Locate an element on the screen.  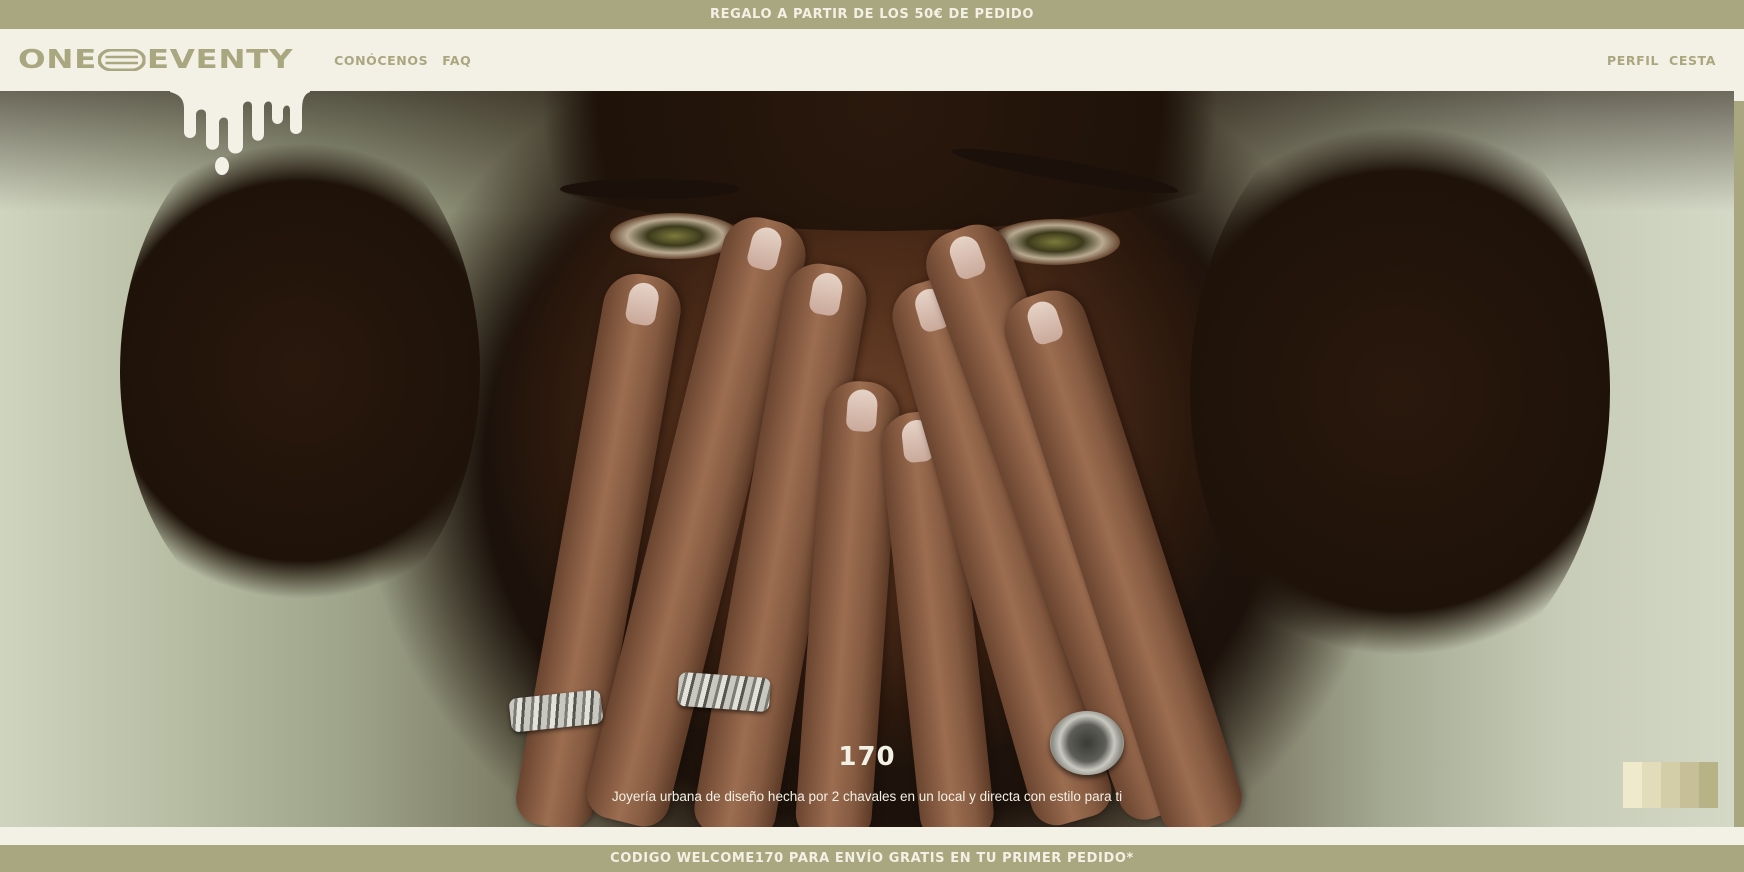
brow-left is located at coordinates (650, 189).